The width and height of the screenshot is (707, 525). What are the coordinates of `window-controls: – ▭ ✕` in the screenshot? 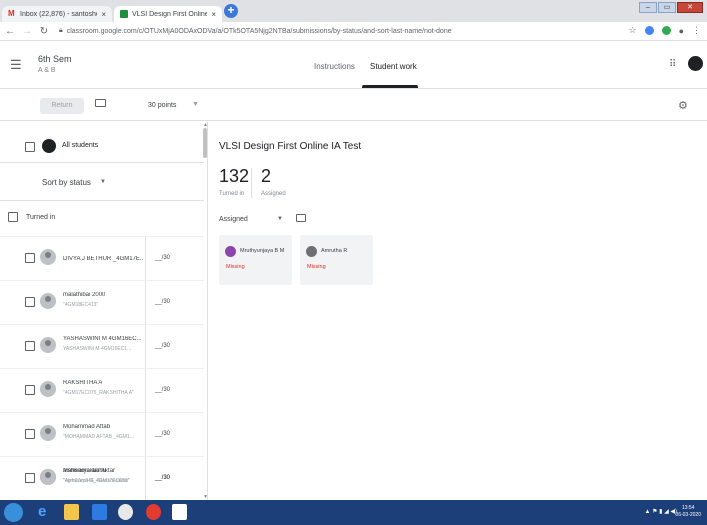 It's located at (670, 7).